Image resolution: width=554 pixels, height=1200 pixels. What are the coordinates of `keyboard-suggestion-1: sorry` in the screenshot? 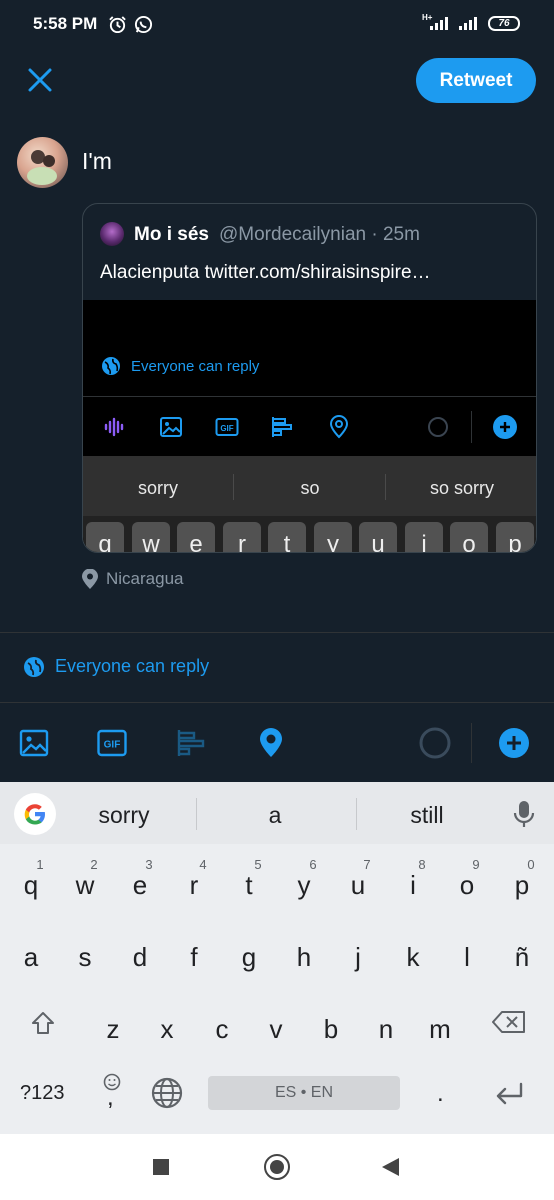 It's located at (124, 815).